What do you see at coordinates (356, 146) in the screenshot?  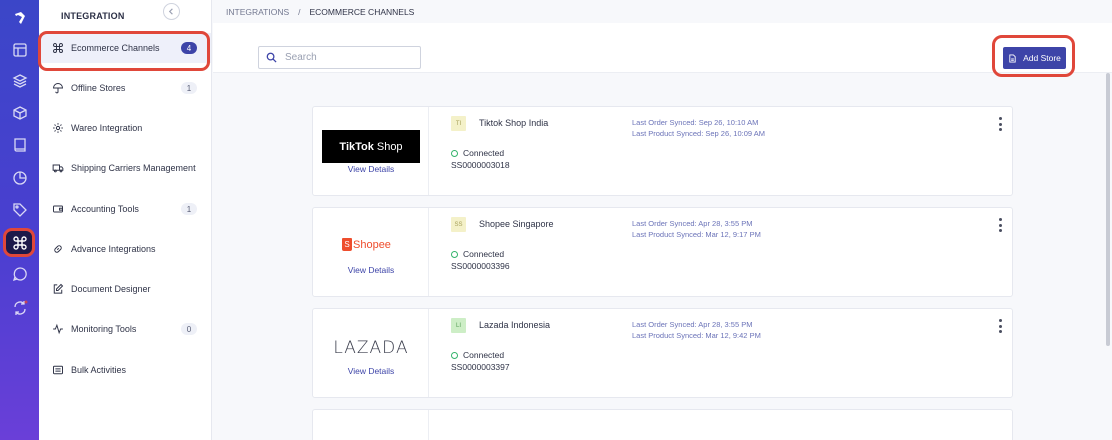 I see `logo-text: TikTok` at bounding box center [356, 146].